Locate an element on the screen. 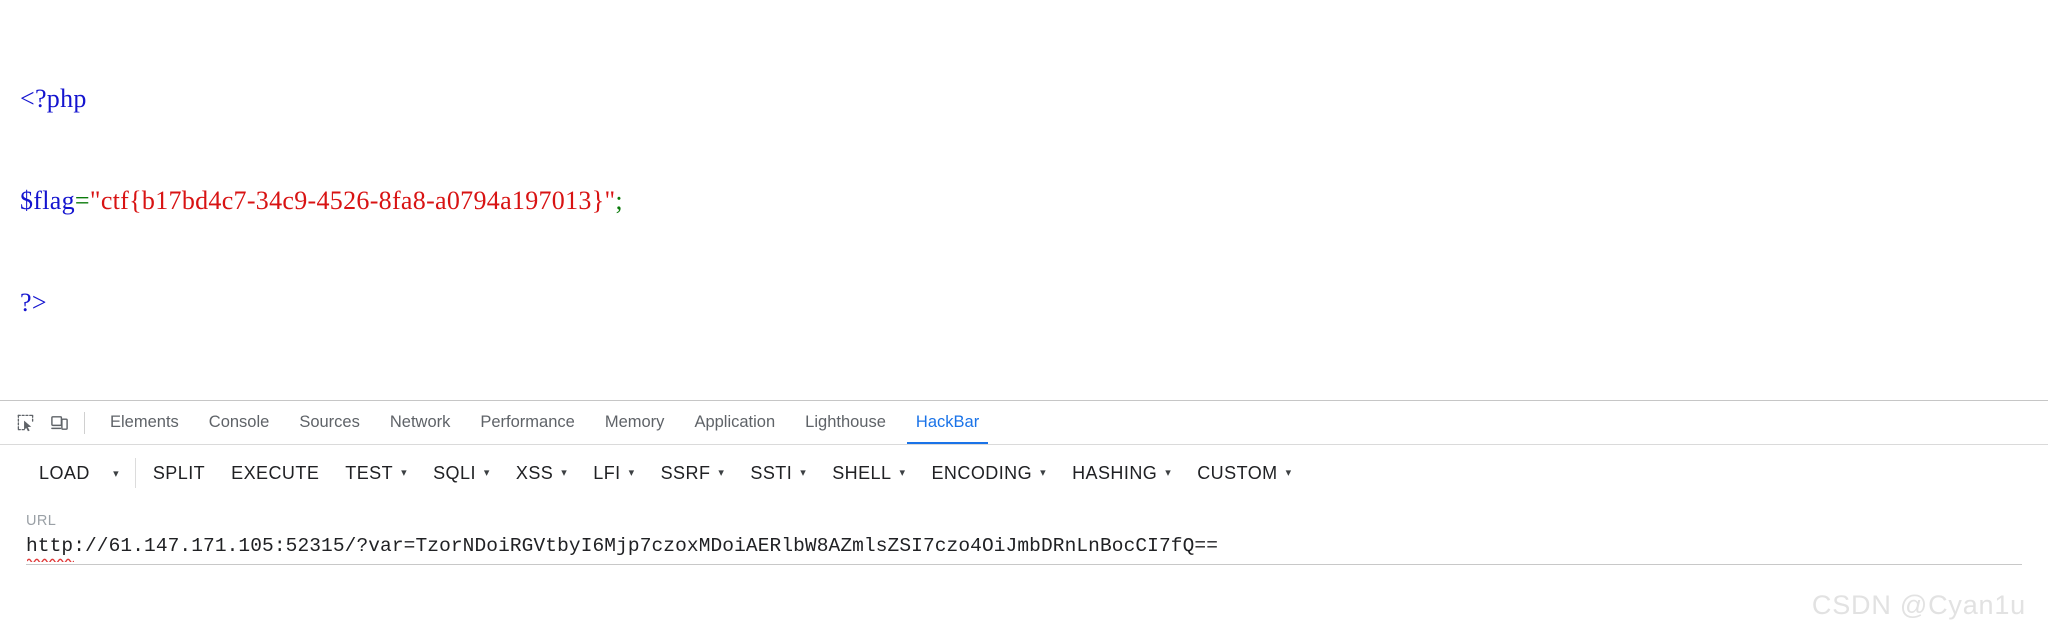  button-label: LOAD is located at coordinates (64, 472).